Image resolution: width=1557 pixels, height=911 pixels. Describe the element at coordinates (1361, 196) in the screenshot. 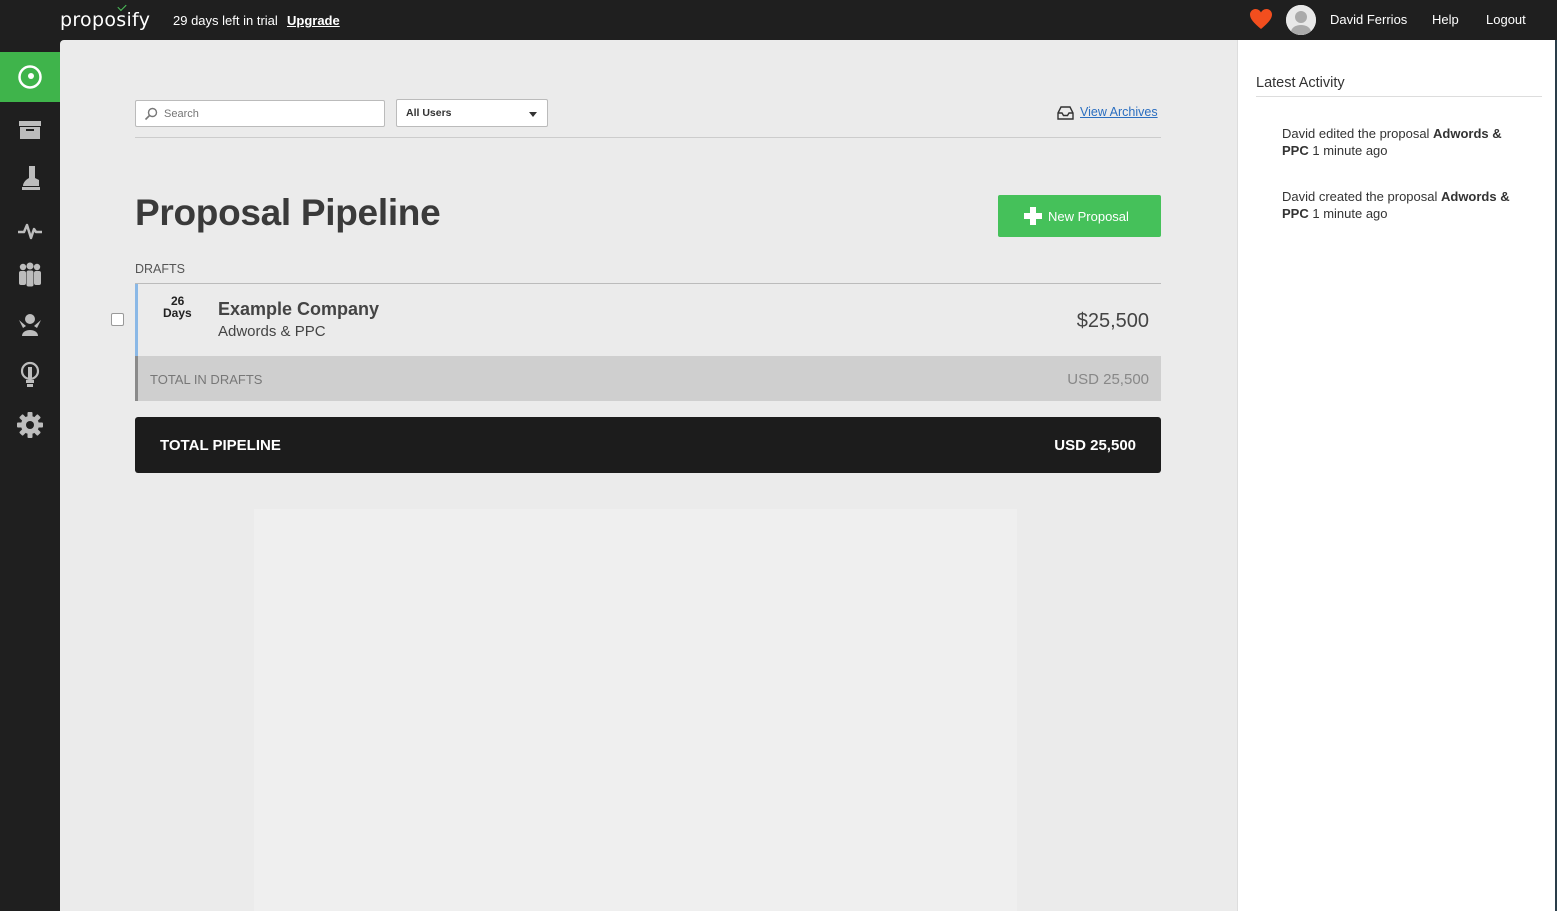

I see `activity-text: David created the proposal` at that location.